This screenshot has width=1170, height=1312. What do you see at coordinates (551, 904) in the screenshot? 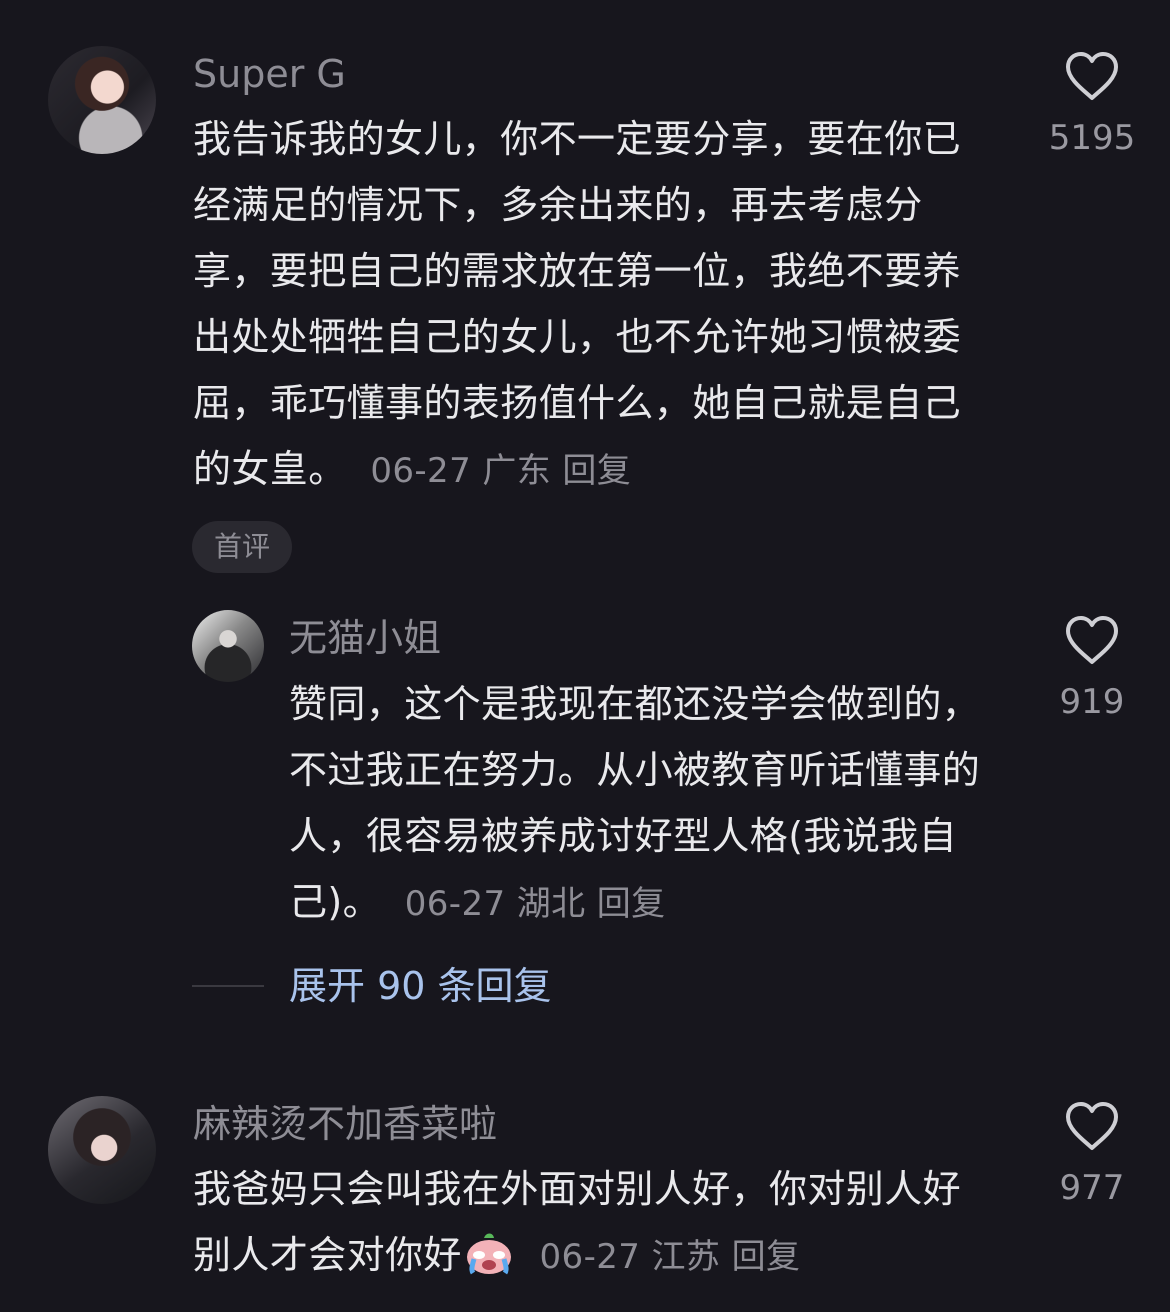
I see `comment-location: 湖北` at bounding box center [551, 904].